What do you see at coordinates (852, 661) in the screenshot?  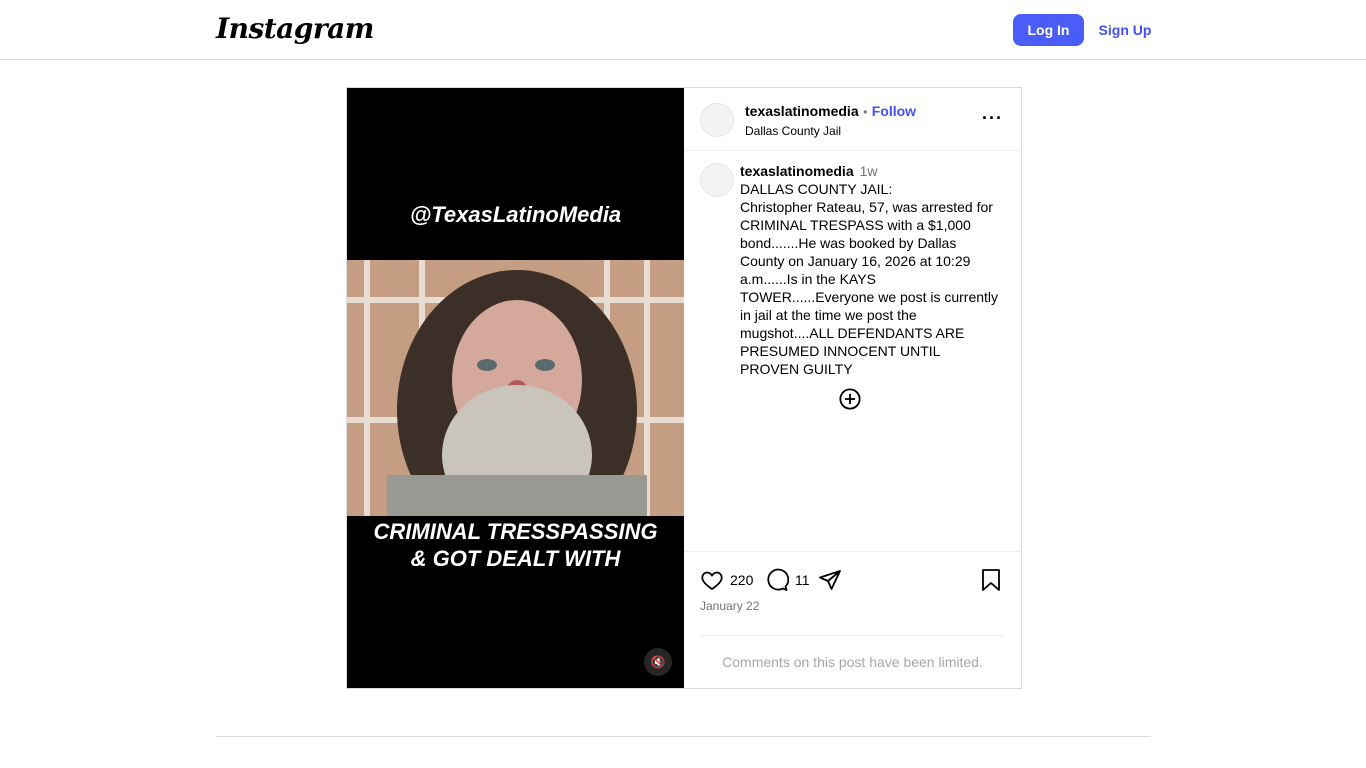 I see `comments-limited-notice: Comments on this post have been limited.` at bounding box center [852, 661].